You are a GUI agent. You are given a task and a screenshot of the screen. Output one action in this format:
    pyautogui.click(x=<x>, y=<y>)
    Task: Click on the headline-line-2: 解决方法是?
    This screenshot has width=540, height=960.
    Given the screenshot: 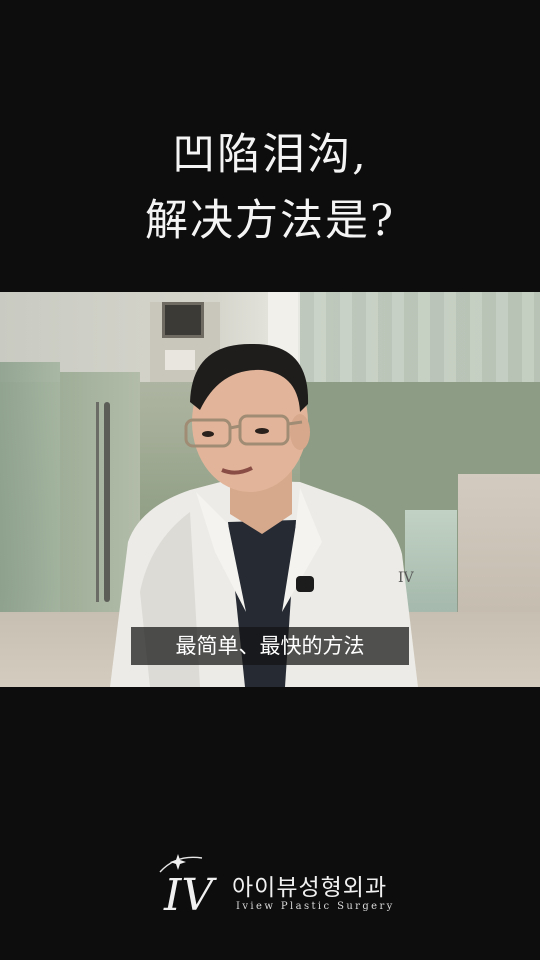 What is the action you would take?
    pyautogui.click(x=270, y=221)
    